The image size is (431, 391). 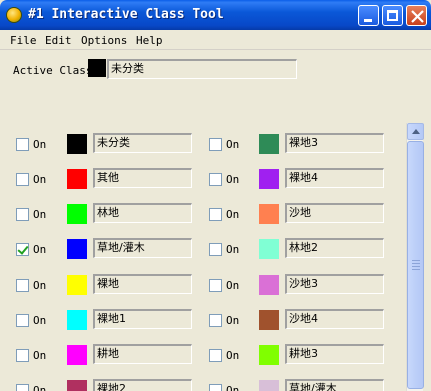 What do you see at coordinates (334, 354) in the screenshot?
I see `class-name-field: 耕地3` at bounding box center [334, 354].